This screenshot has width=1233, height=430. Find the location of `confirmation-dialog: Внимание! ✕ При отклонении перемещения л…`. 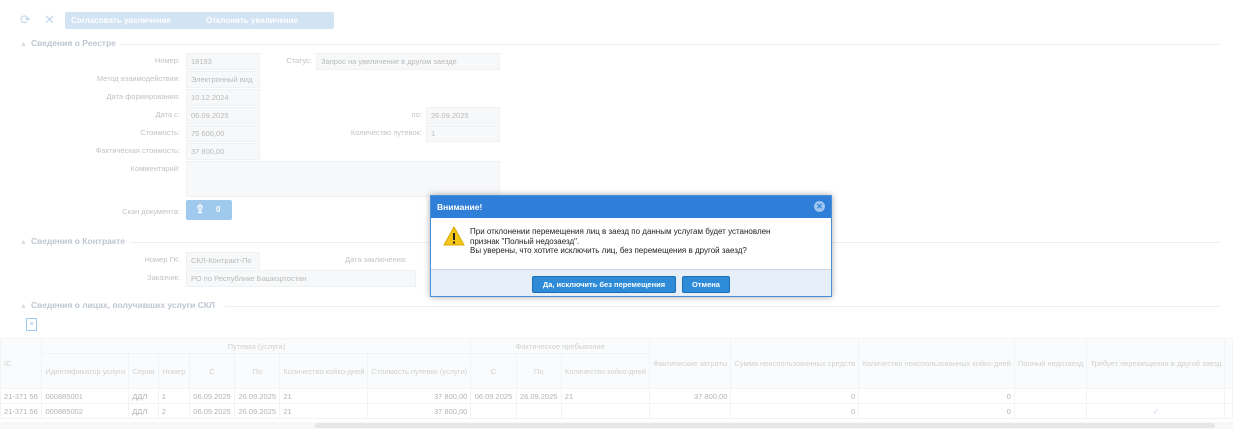

confirmation-dialog: Внимание! ✕ При отклонении перемещения л… is located at coordinates (631, 246).